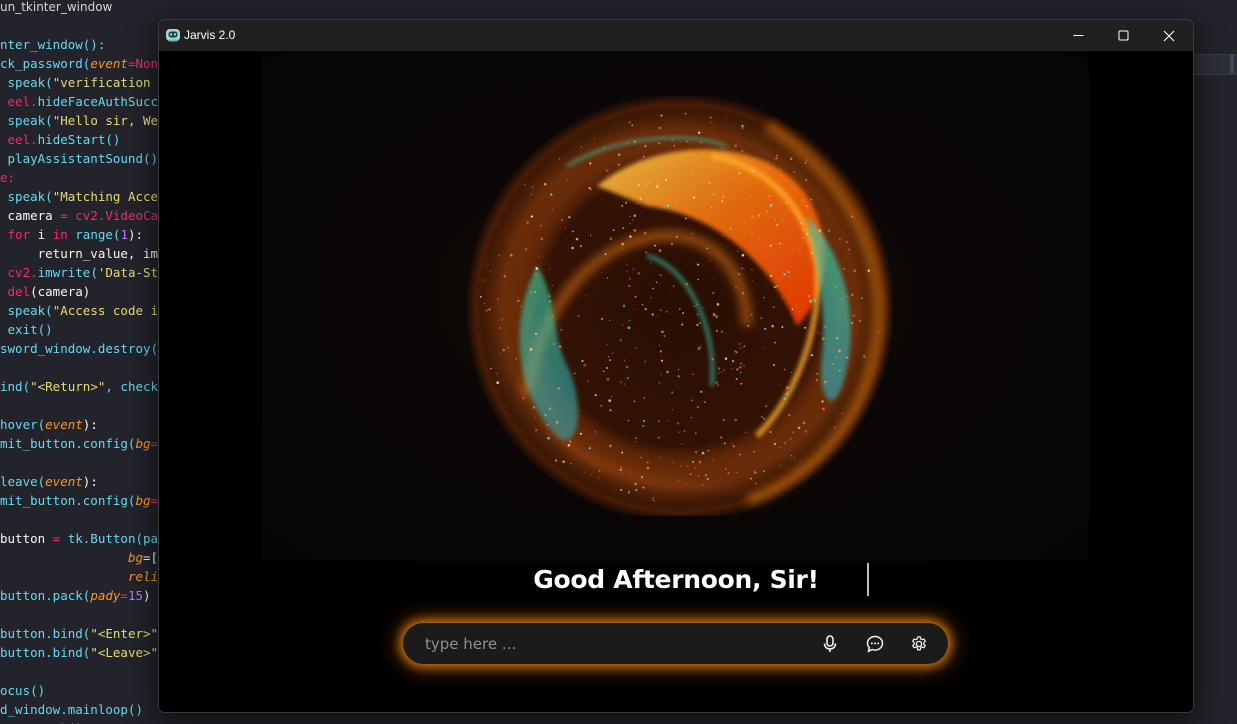 This screenshot has height=724, width=1237. What do you see at coordinates (1169, 35) in the screenshot?
I see `close-button` at bounding box center [1169, 35].